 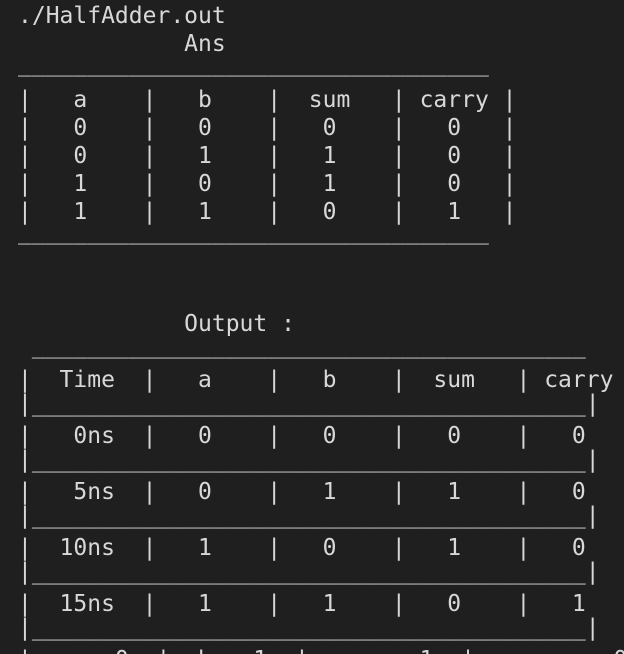 What do you see at coordinates (267, 100) in the screenshot?
I see `ans-table-header-row: | a | b | sum | carry |` at bounding box center [267, 100].